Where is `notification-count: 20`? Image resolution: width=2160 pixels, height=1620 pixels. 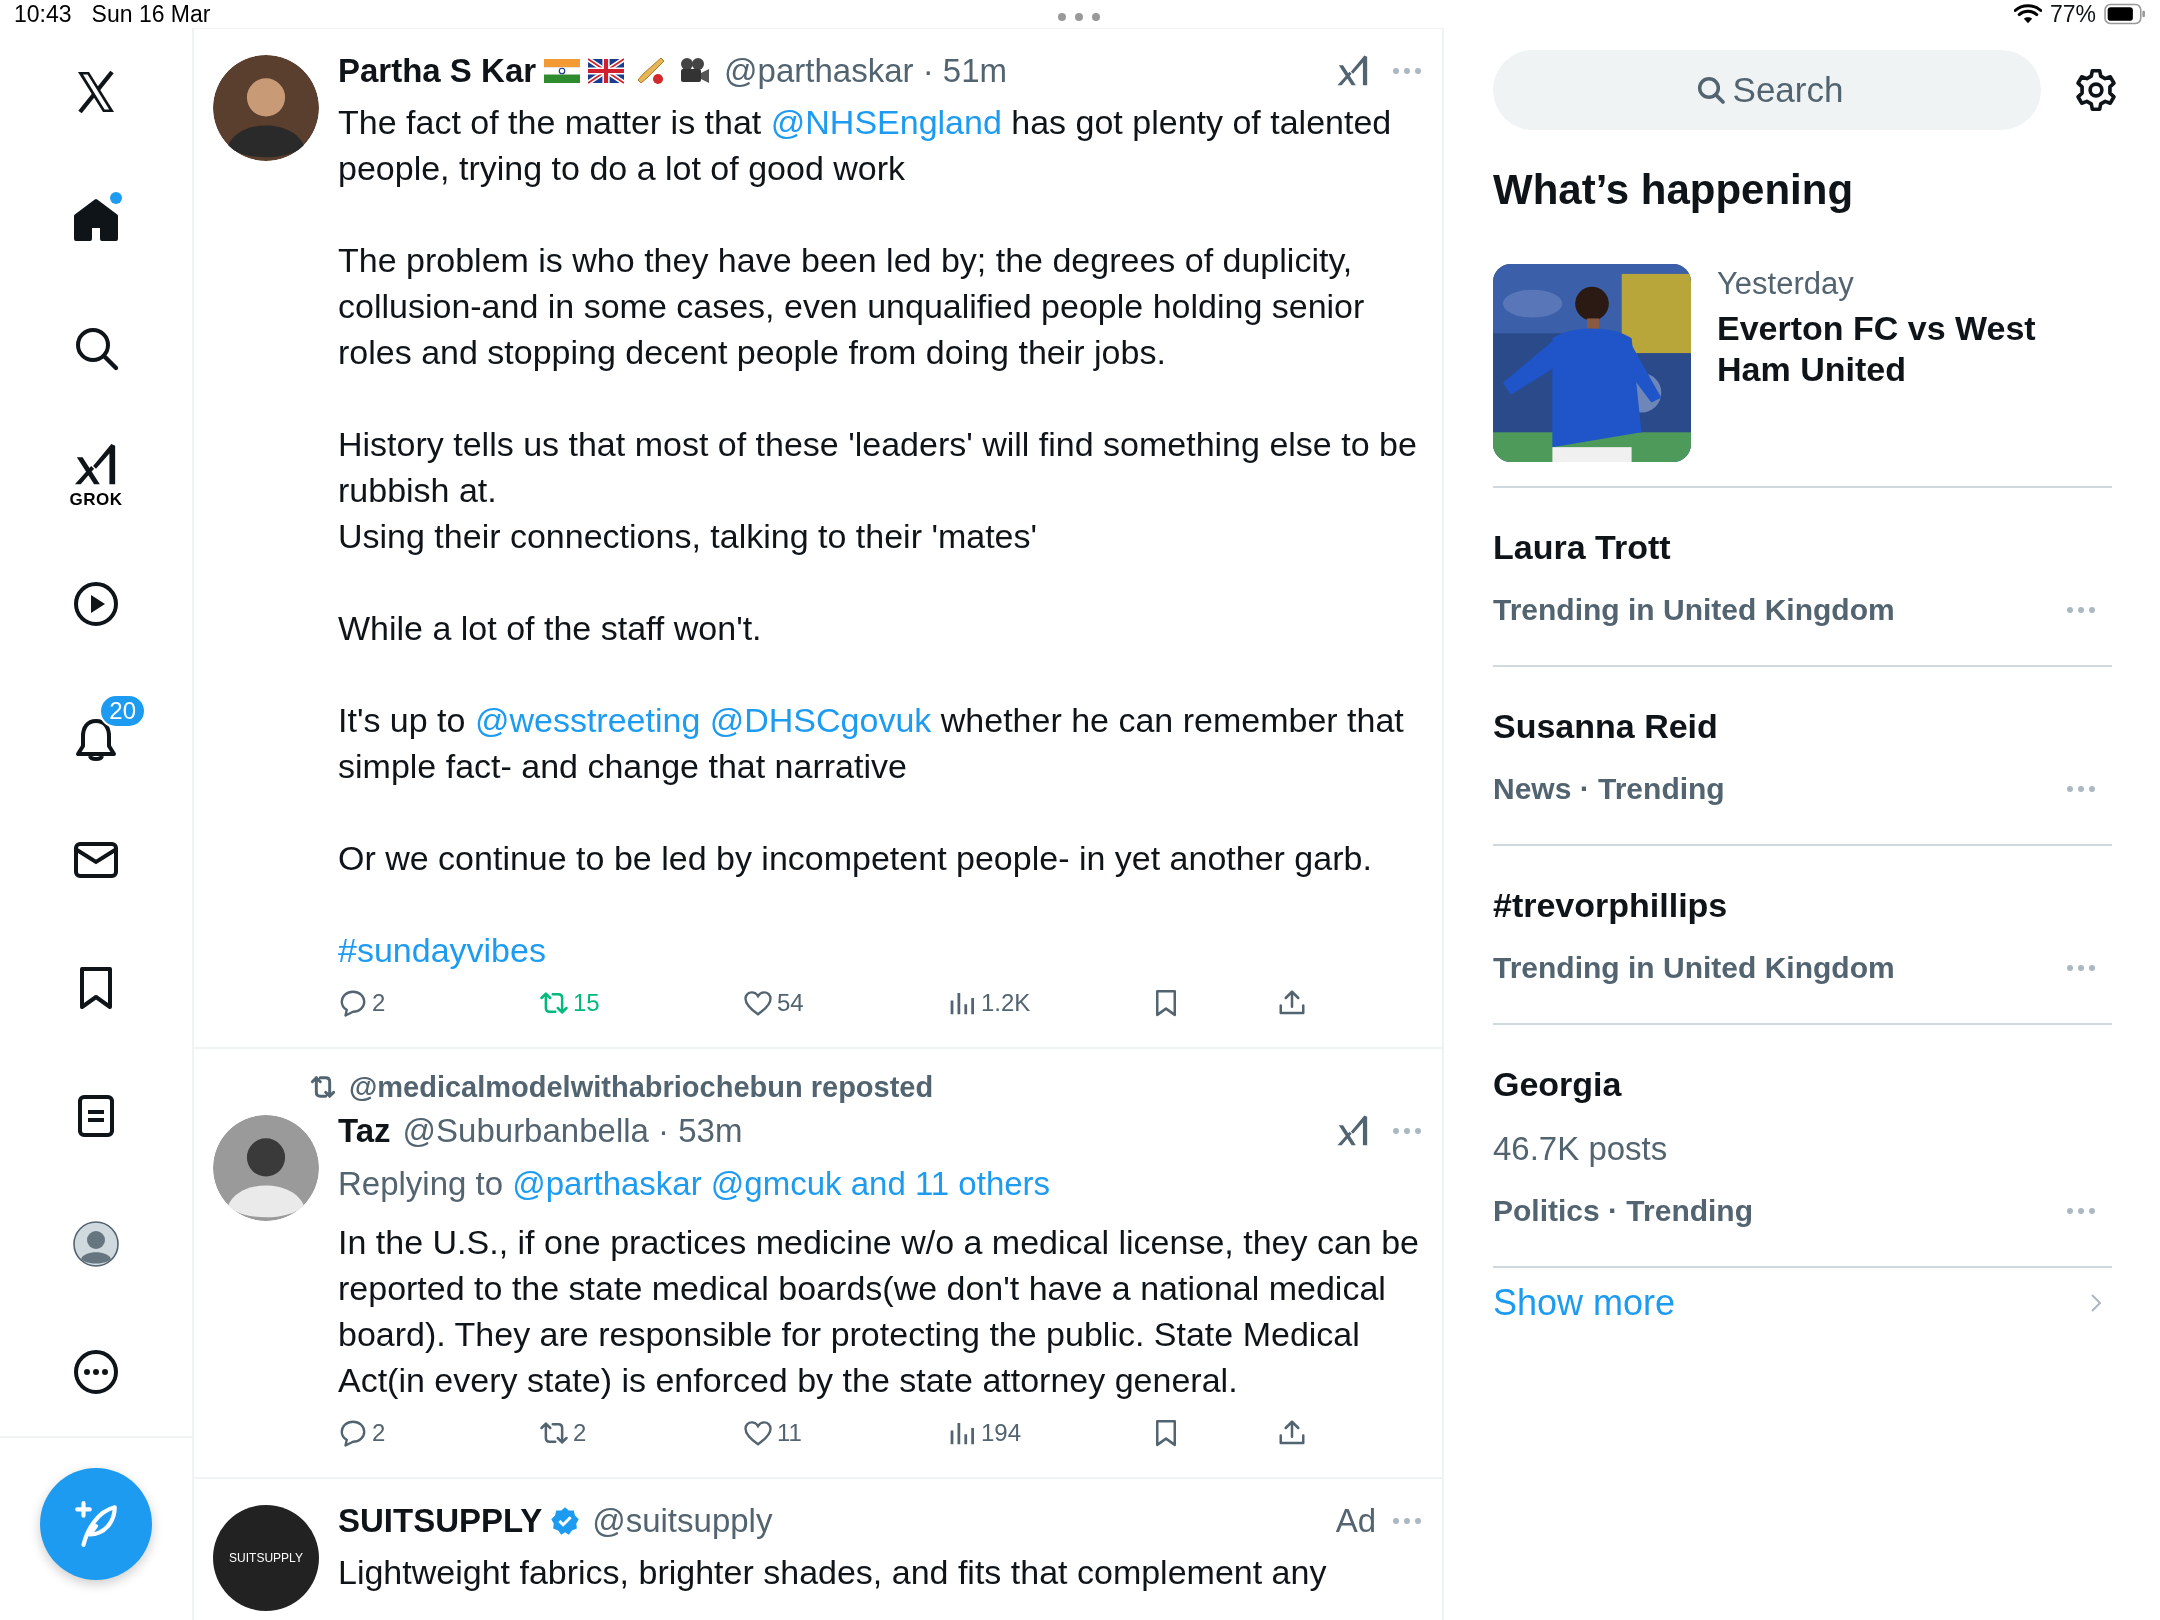
notification-count: 20 is located at coordinates (122, 711).